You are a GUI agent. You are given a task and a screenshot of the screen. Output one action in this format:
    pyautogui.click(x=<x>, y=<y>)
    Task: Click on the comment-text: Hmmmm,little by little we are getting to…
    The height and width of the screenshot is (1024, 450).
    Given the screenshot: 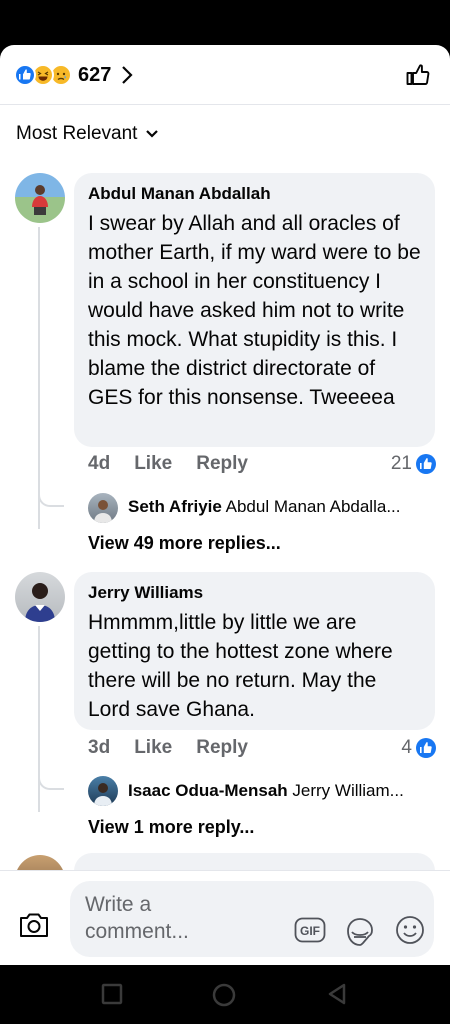 What is the action you would take?
    pyautogui.click(x=240, y=666)
    